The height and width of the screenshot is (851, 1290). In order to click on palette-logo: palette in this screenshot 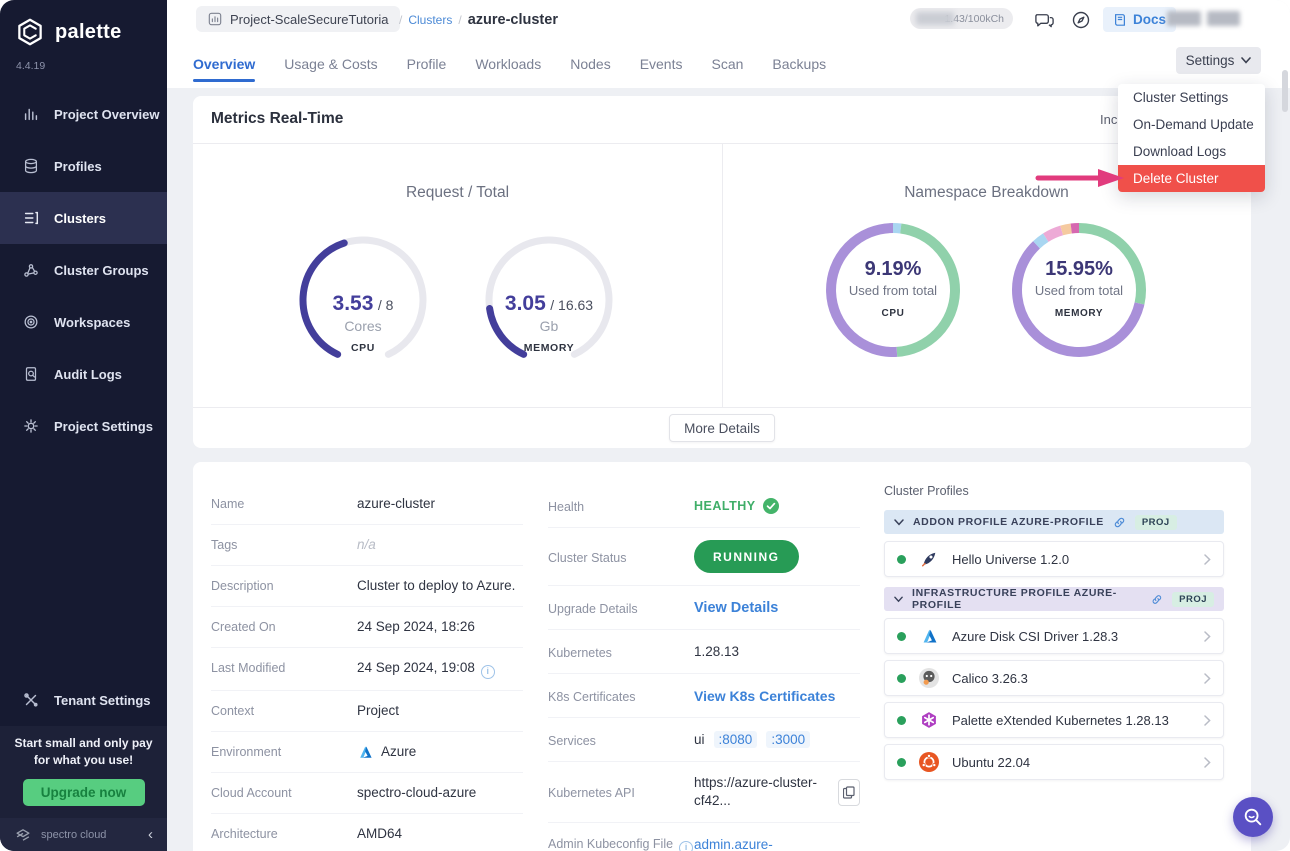, I will do `click(68, 32)`.